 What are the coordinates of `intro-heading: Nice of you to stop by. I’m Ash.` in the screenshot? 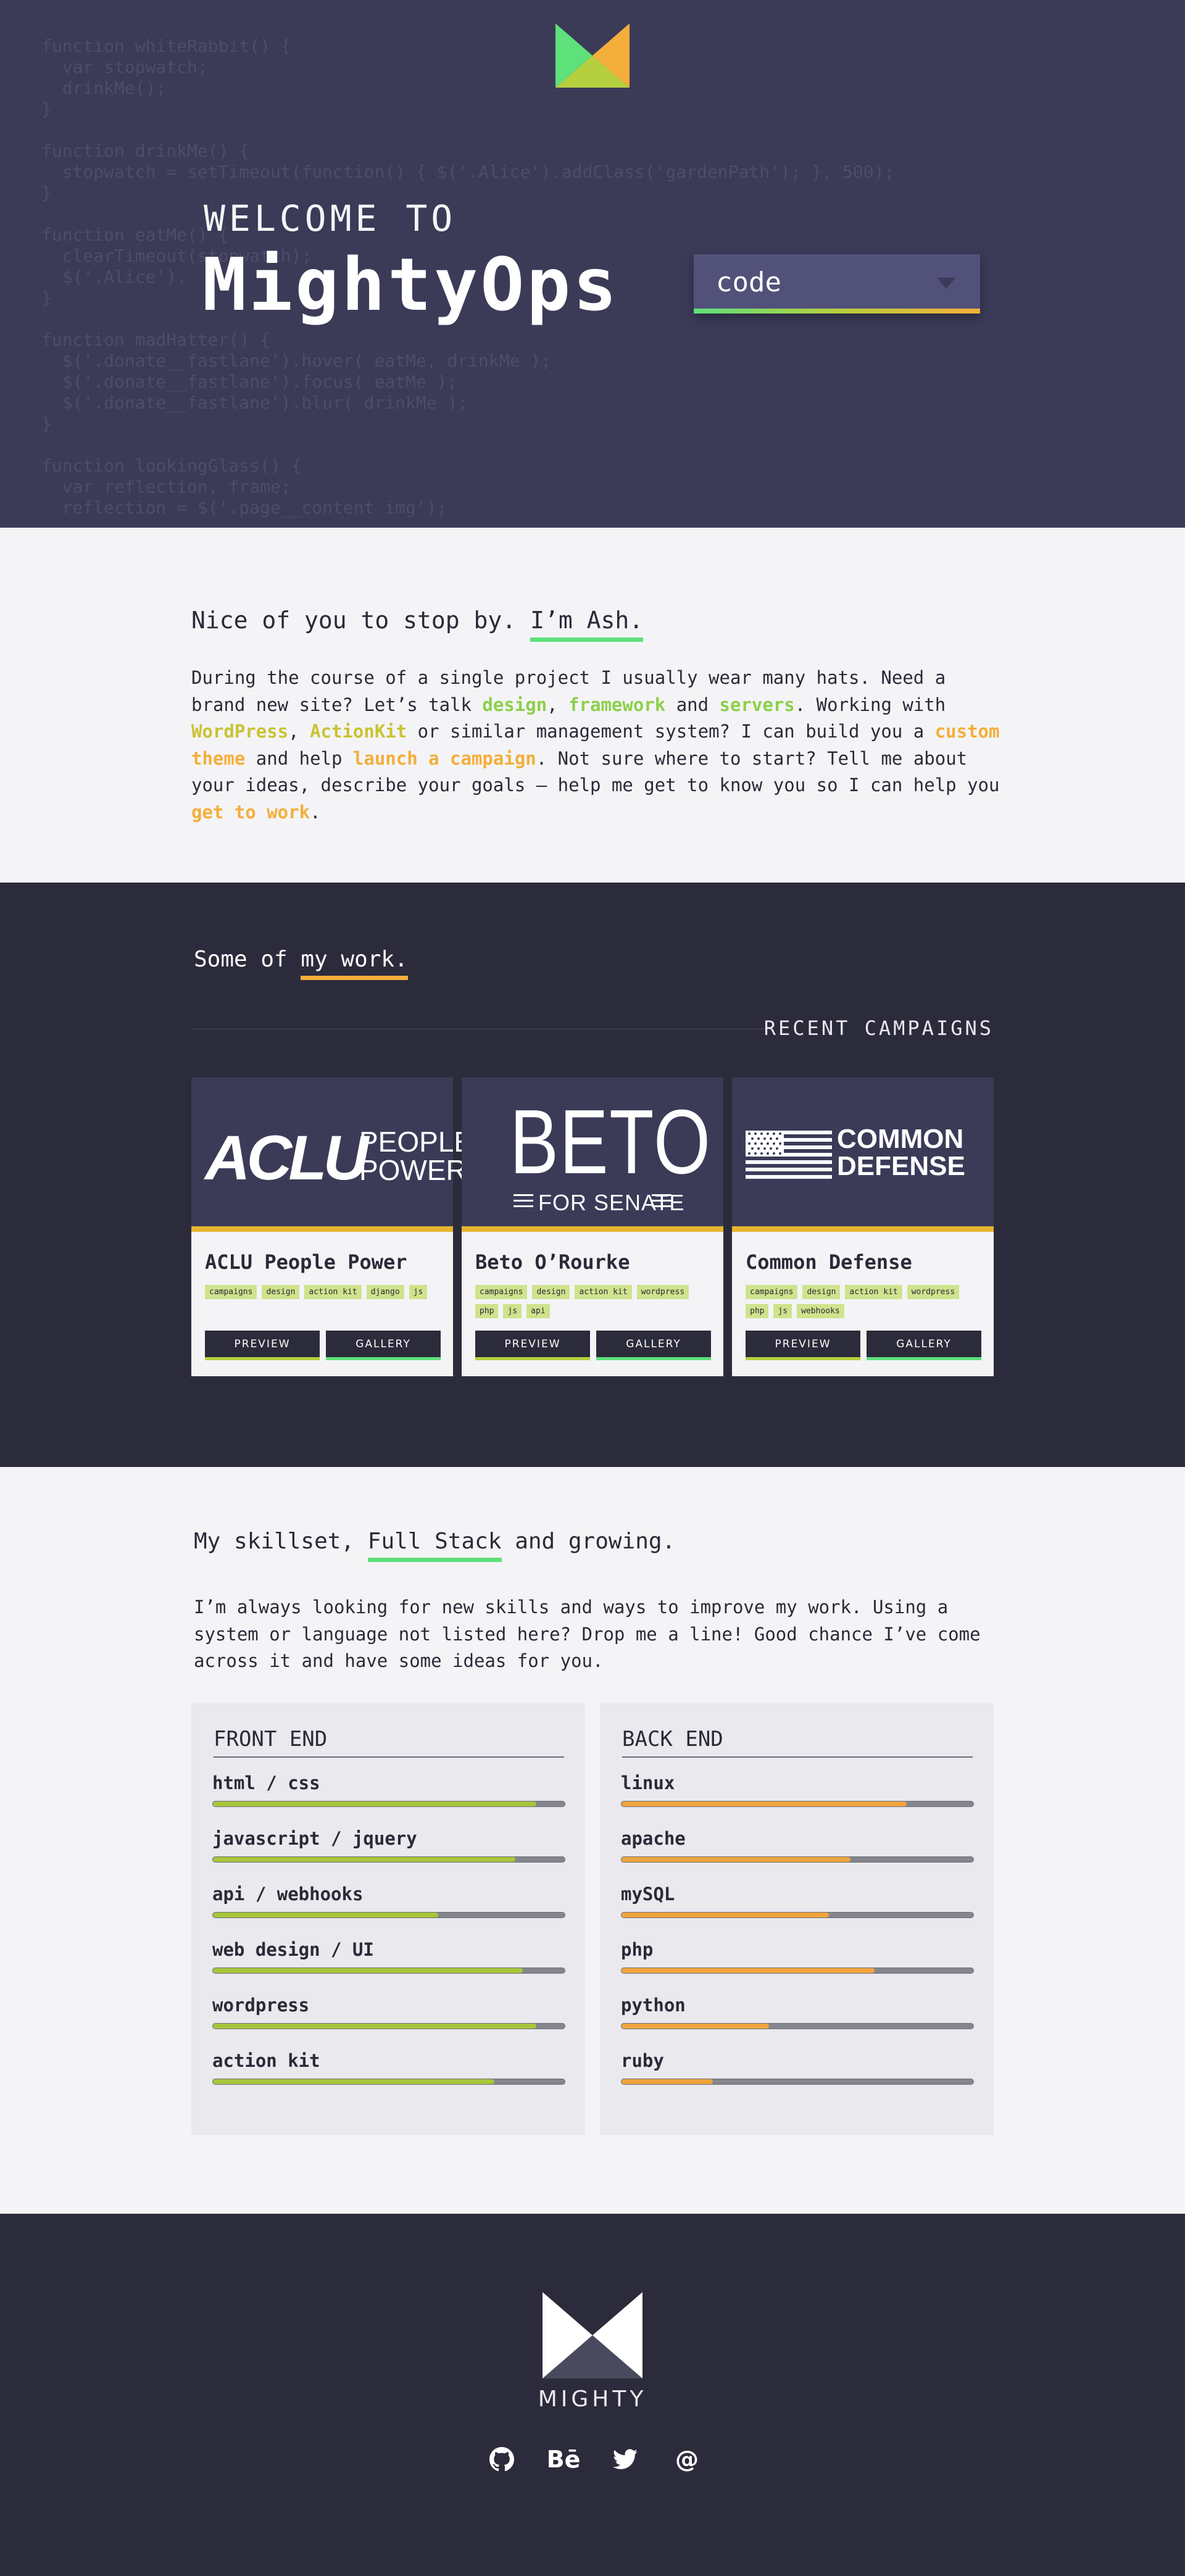 It's located at (417, 624).